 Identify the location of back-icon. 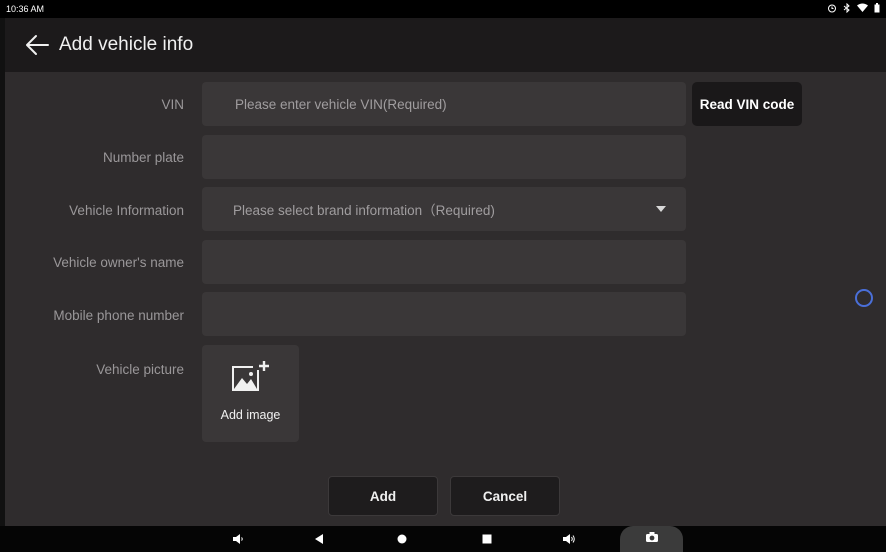
(319, 539).